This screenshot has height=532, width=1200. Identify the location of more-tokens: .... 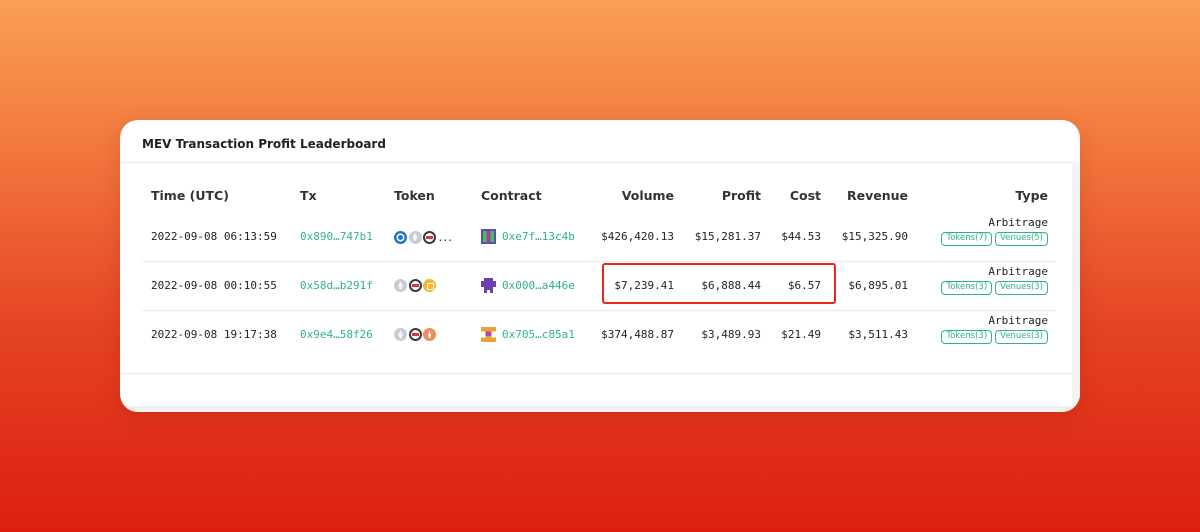
(446, 237).